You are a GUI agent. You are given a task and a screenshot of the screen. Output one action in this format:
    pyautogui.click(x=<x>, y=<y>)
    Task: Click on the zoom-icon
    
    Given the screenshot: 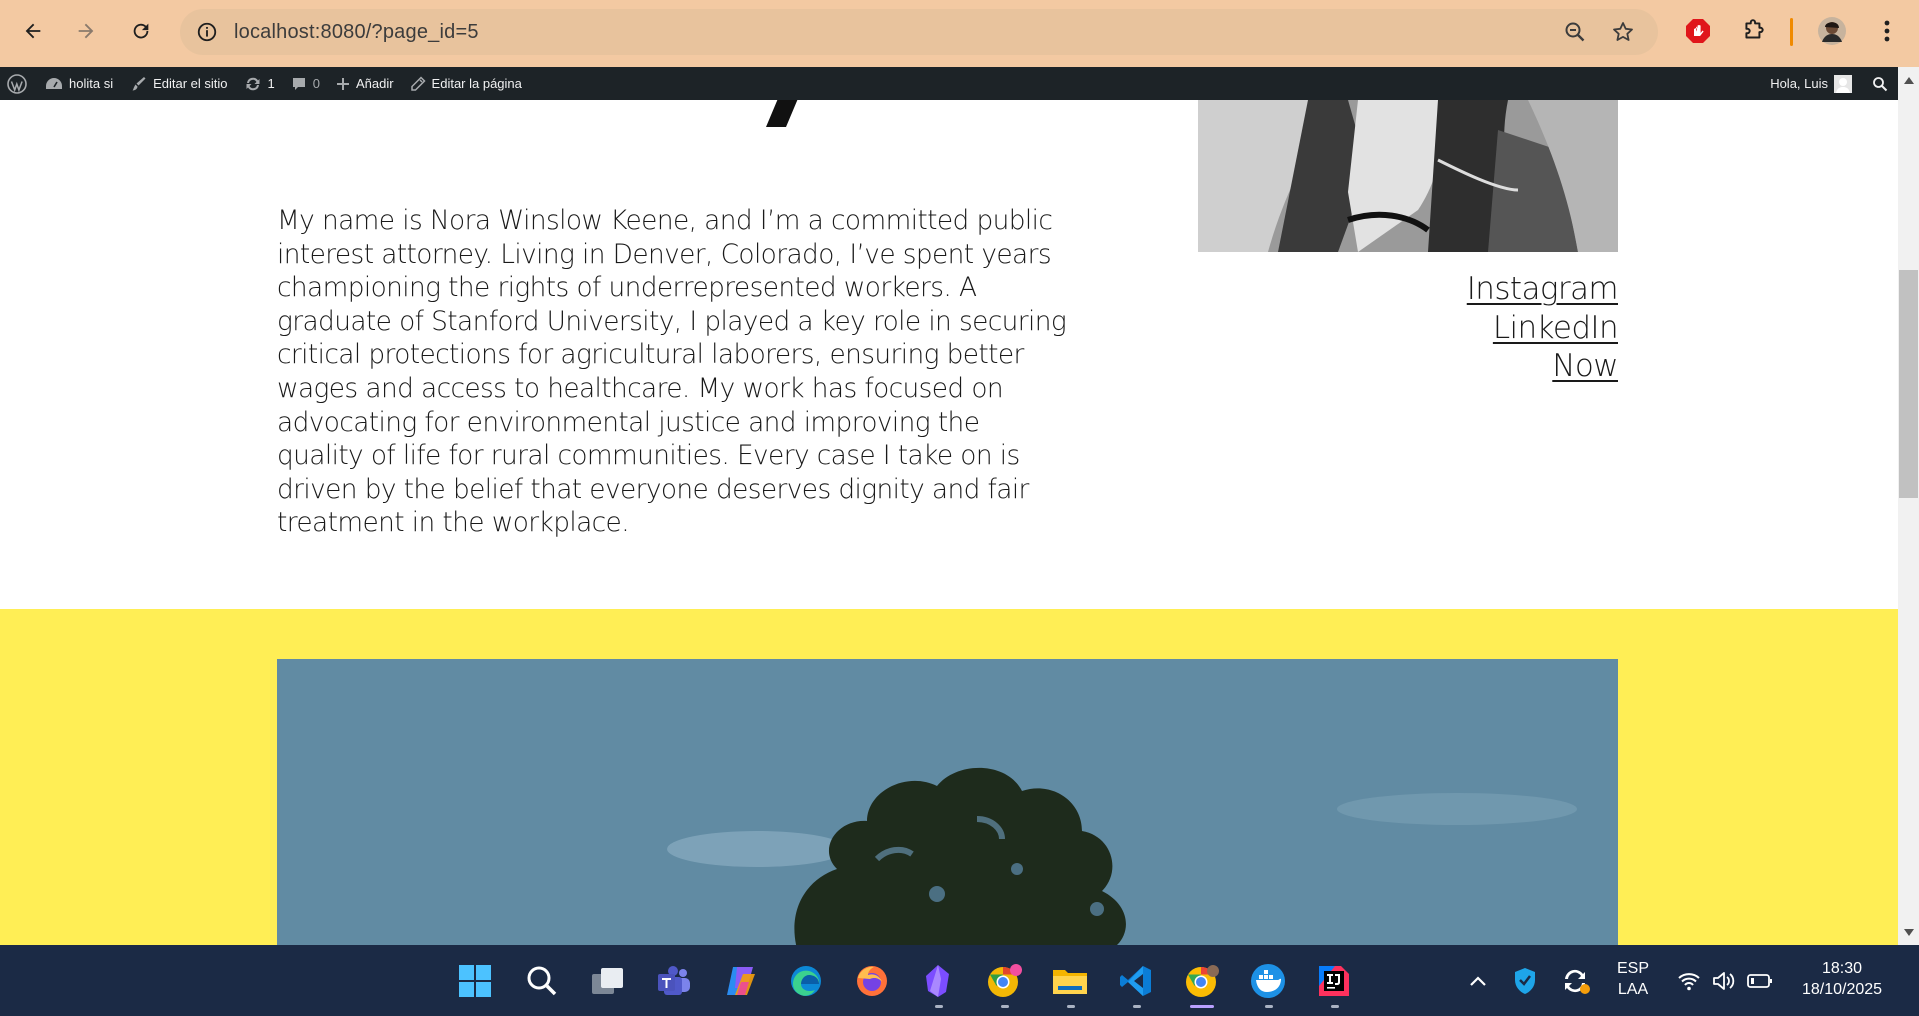 What is the action you would take?
    pyautogui.click(x=1575, y=32)
    